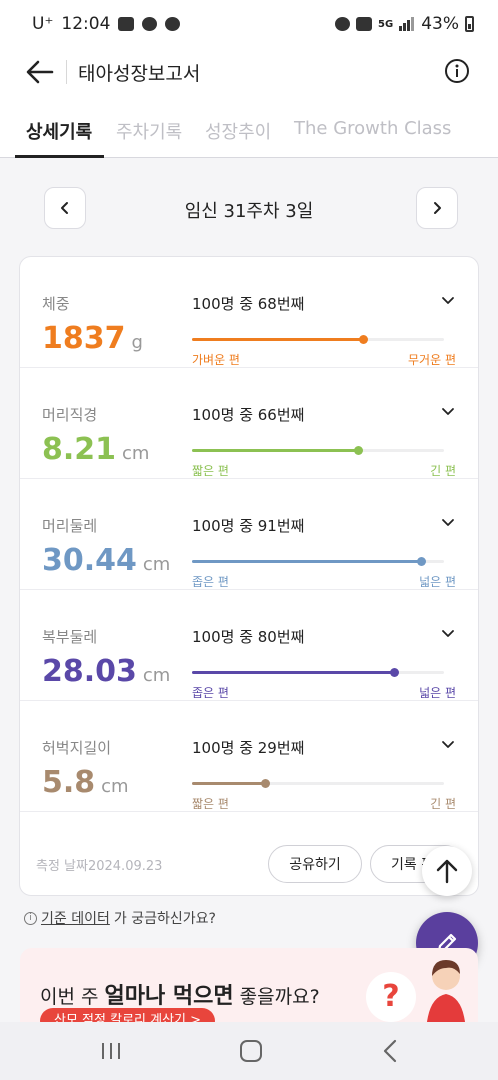 This screenshot has width=498, height=1080. What do you see at coordinates (59, 131) in the screenshot?
I see `tab-detail-record: 상세기록` at bounding box center [59, 131].